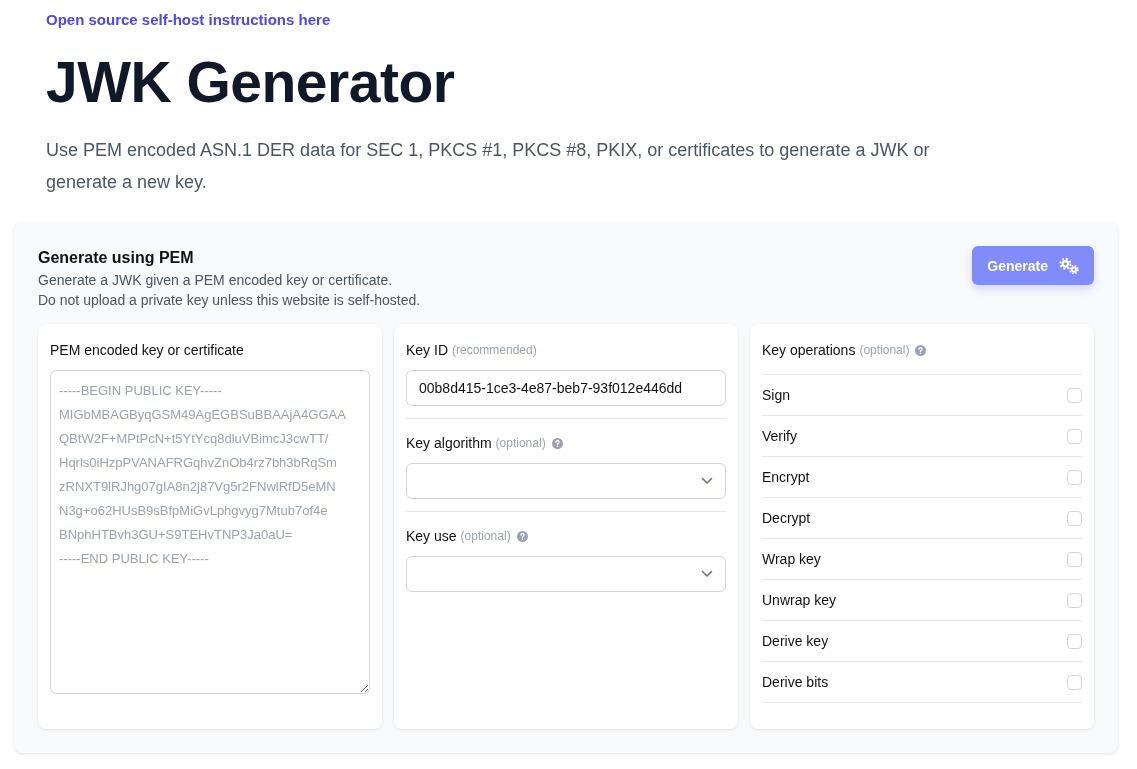 The image size is (1137, 769). I want to click on gears-icon, so click(1069, 265).